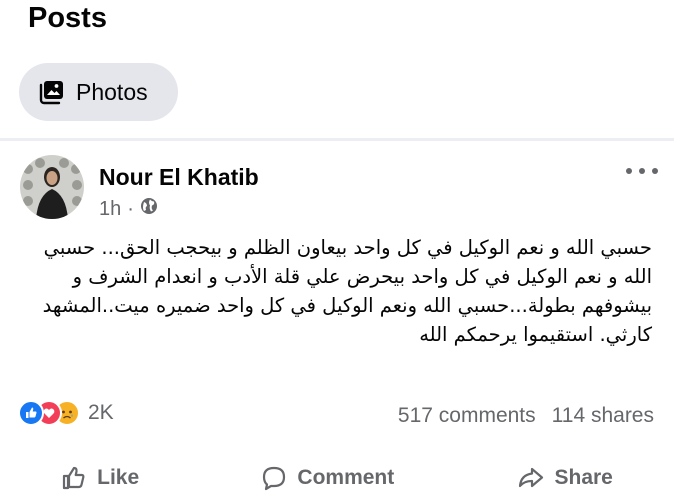 The height and width of the screenshot is (498, 674). What do you see at coordinates (118, 477) in the screenshot?
I see `like-label: Like` at bounding box center [118, 477].